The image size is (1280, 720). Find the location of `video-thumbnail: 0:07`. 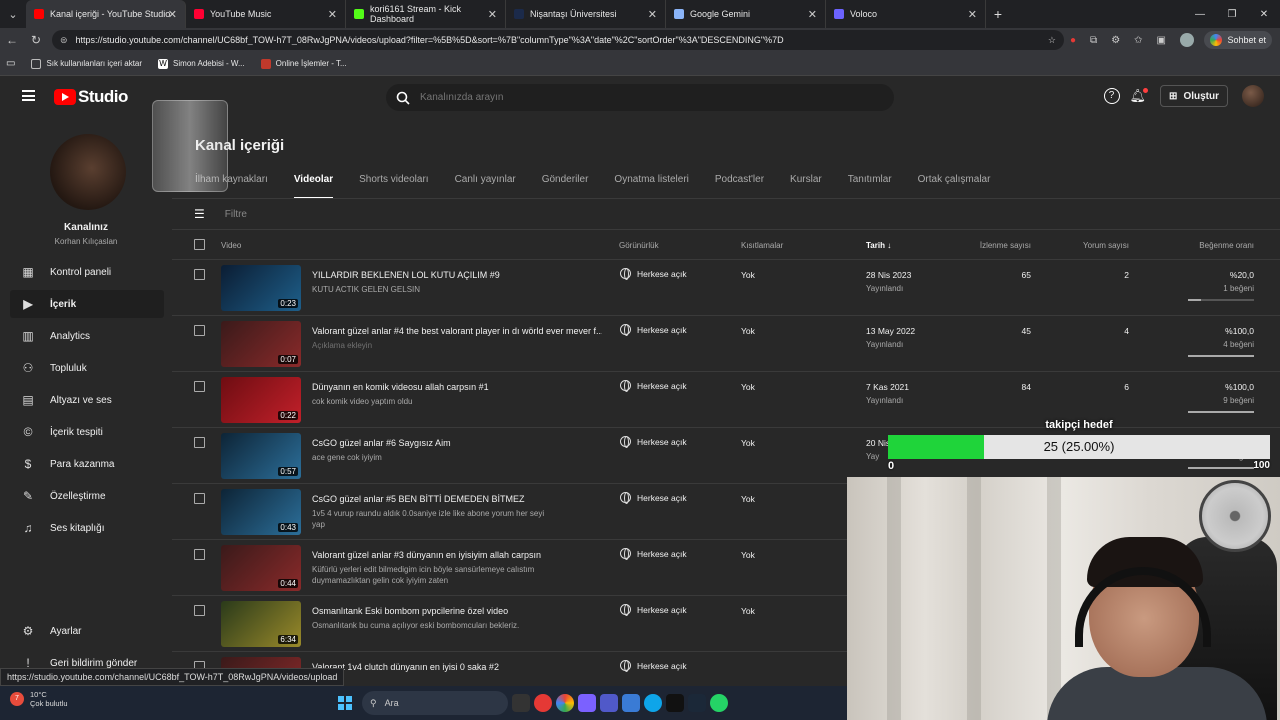

video-thumbnail: 0:07 is located at coordinates (261, 344).